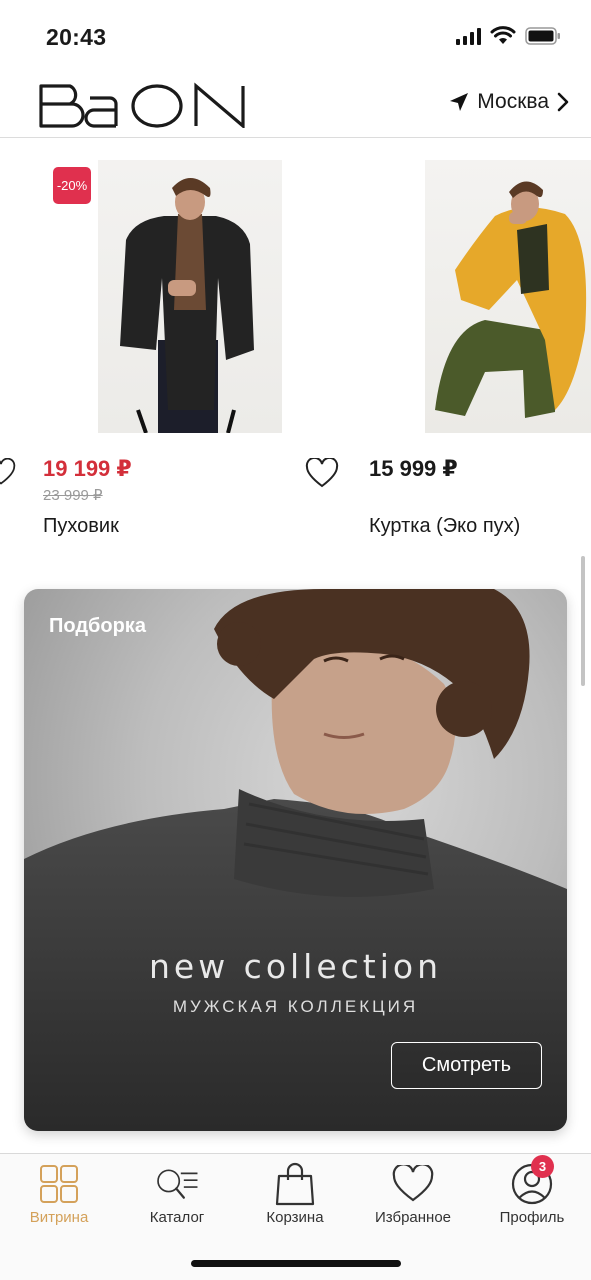  I want to click on grid-icon, so click(59, 1184).